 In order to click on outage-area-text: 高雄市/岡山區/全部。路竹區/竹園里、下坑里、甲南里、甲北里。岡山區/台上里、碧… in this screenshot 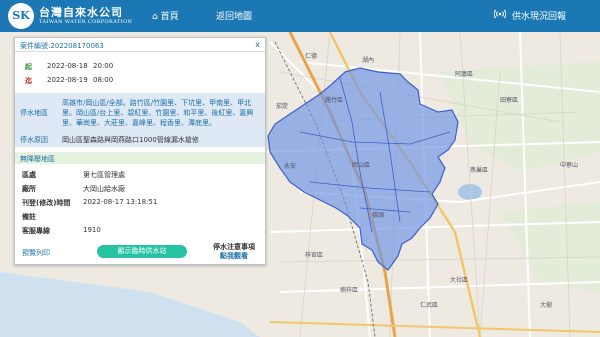, I will do `click(158, 113)`.